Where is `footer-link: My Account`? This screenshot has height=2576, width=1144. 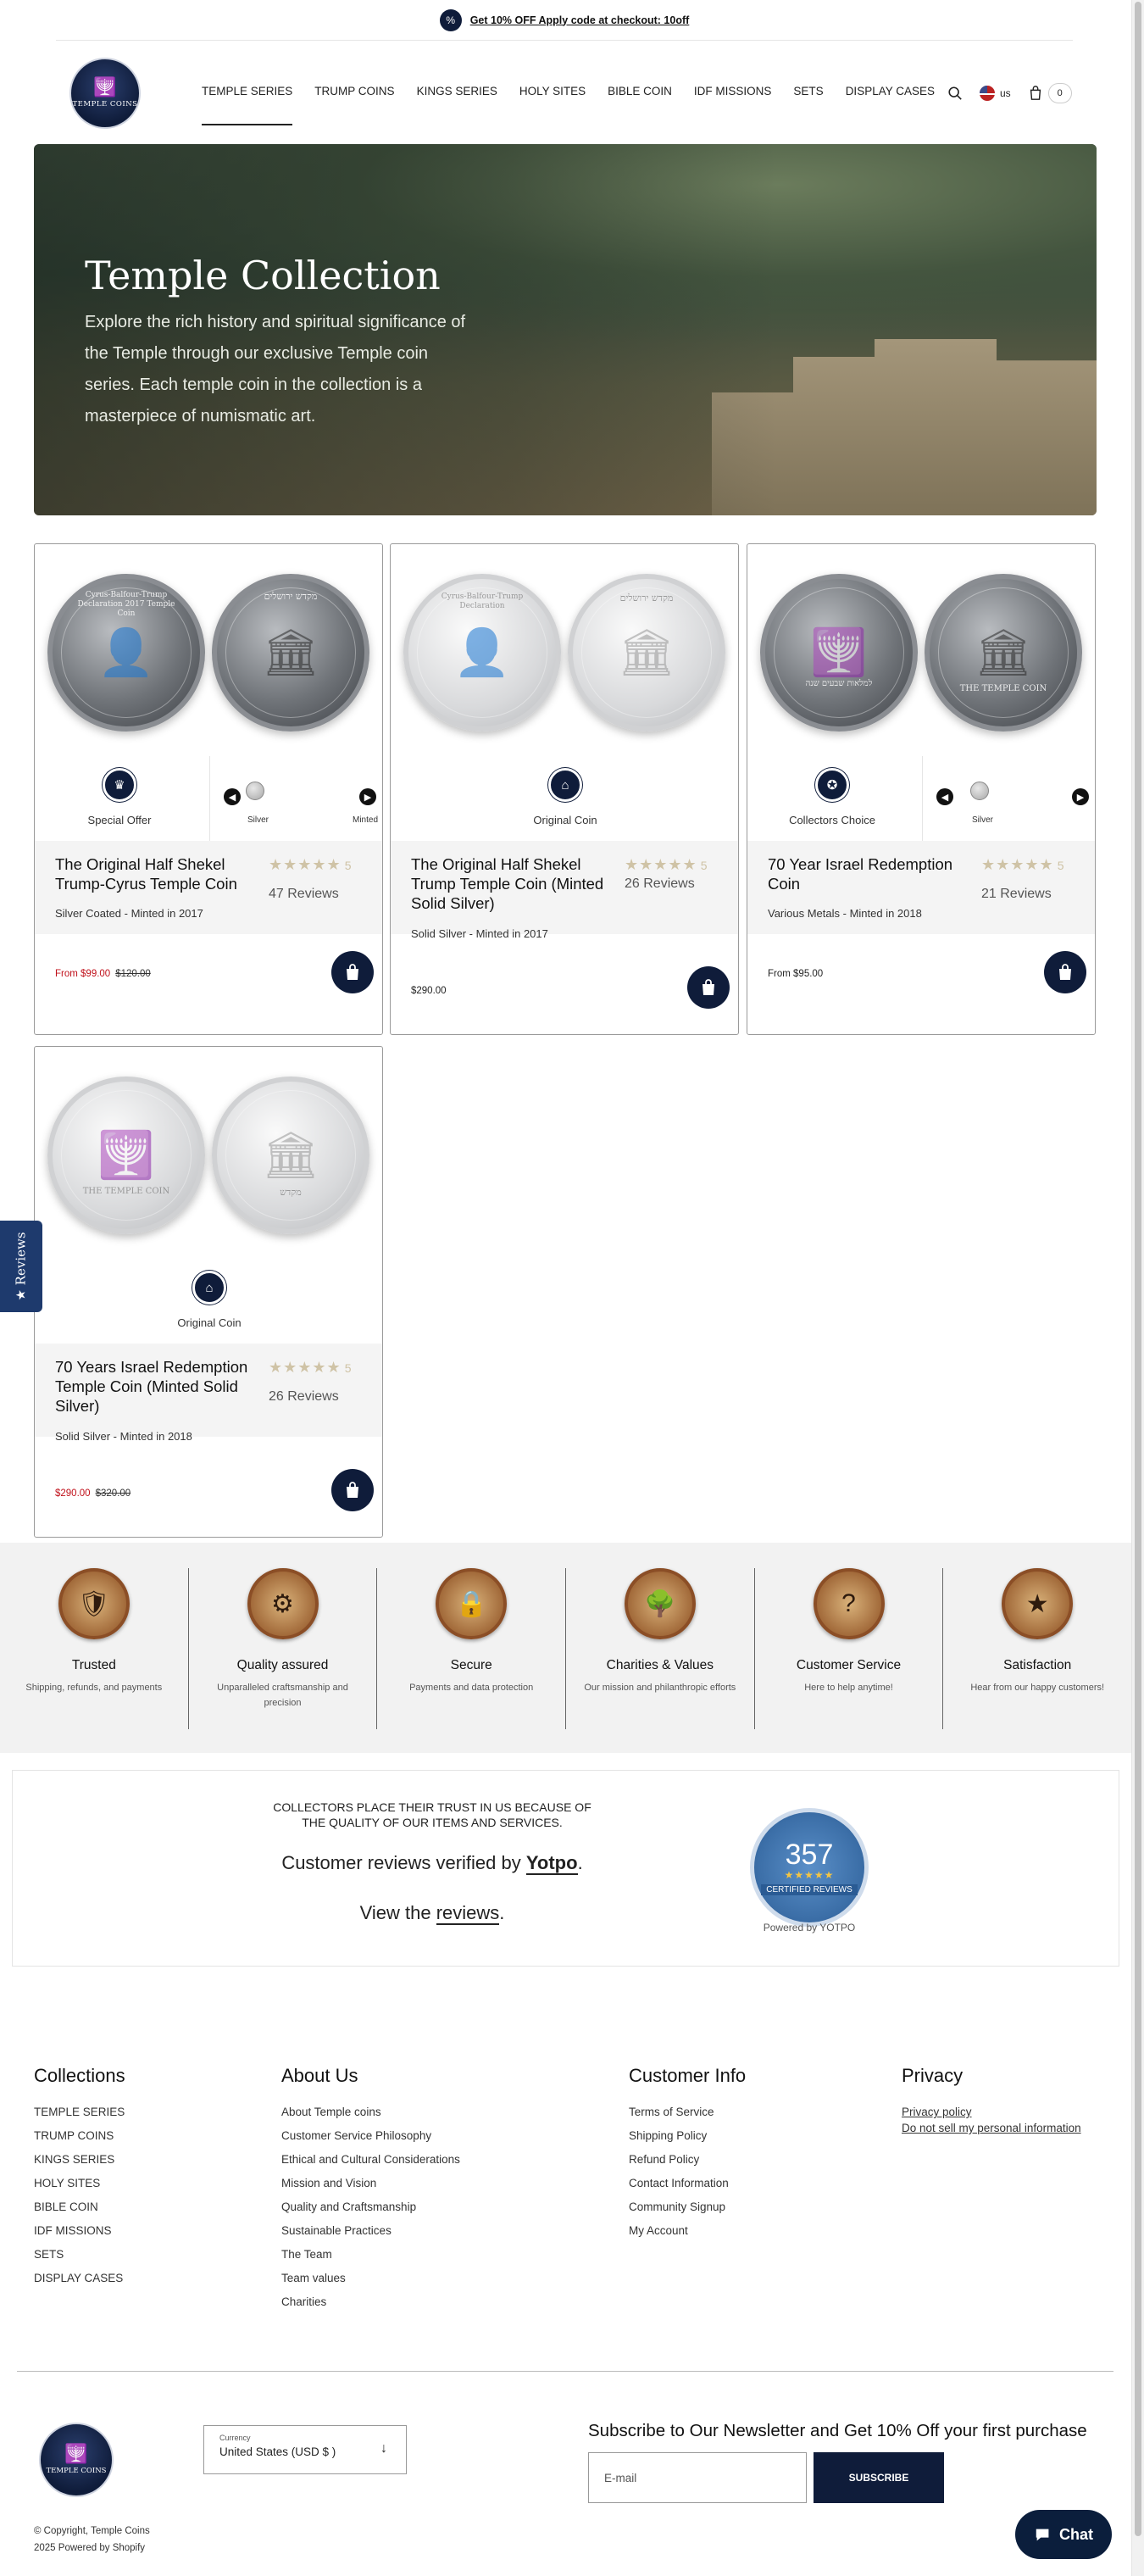 footer-link: My Account is located at coordinates (687, 2230).